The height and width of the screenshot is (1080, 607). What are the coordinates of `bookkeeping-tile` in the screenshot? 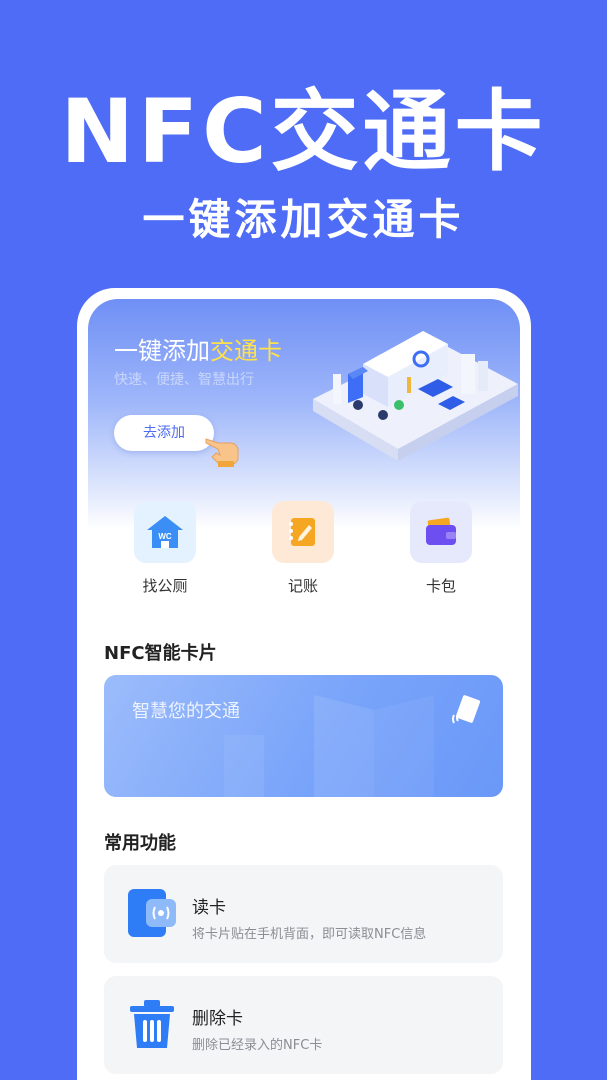 It's located at (303, 532).